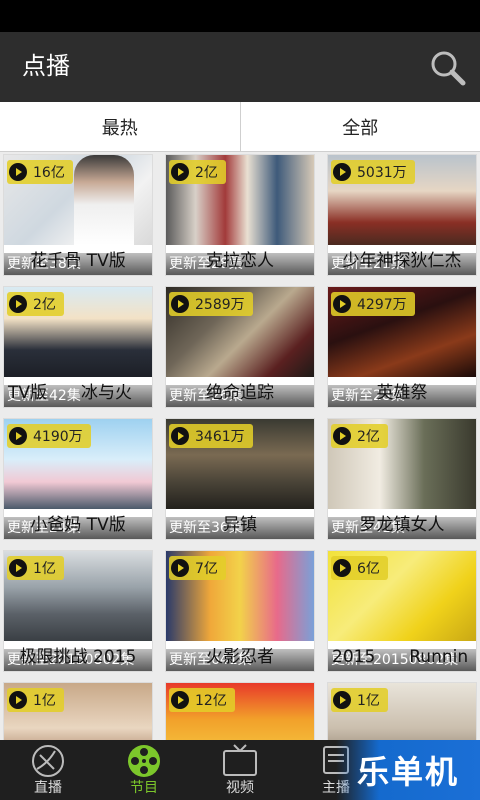 Image resolution: width=480 pixels, height=800 pixels. I want to click on watermark-text: 乐单机, so click(407, 772).